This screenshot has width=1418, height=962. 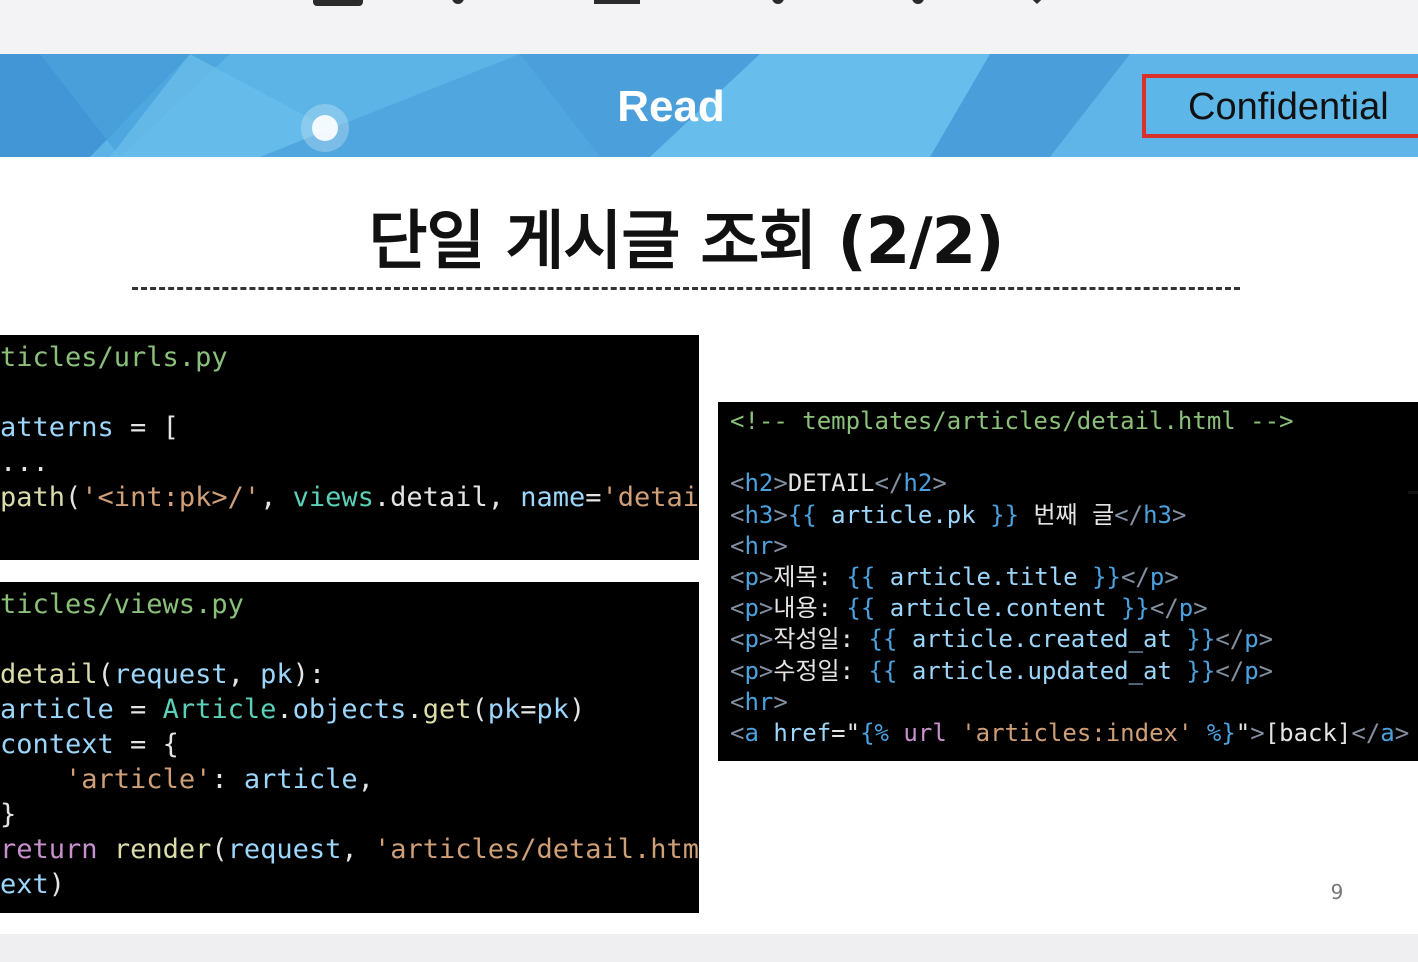 I want to click on viewer-toolbar, so click(x=709, y=27).